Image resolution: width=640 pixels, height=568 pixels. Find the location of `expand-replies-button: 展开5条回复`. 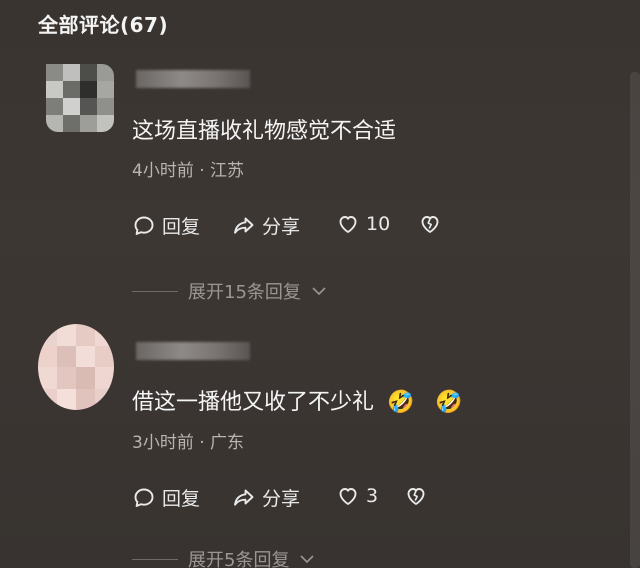

expand-replies-button: 展开5条回复 is located at coordinates (223, 557).